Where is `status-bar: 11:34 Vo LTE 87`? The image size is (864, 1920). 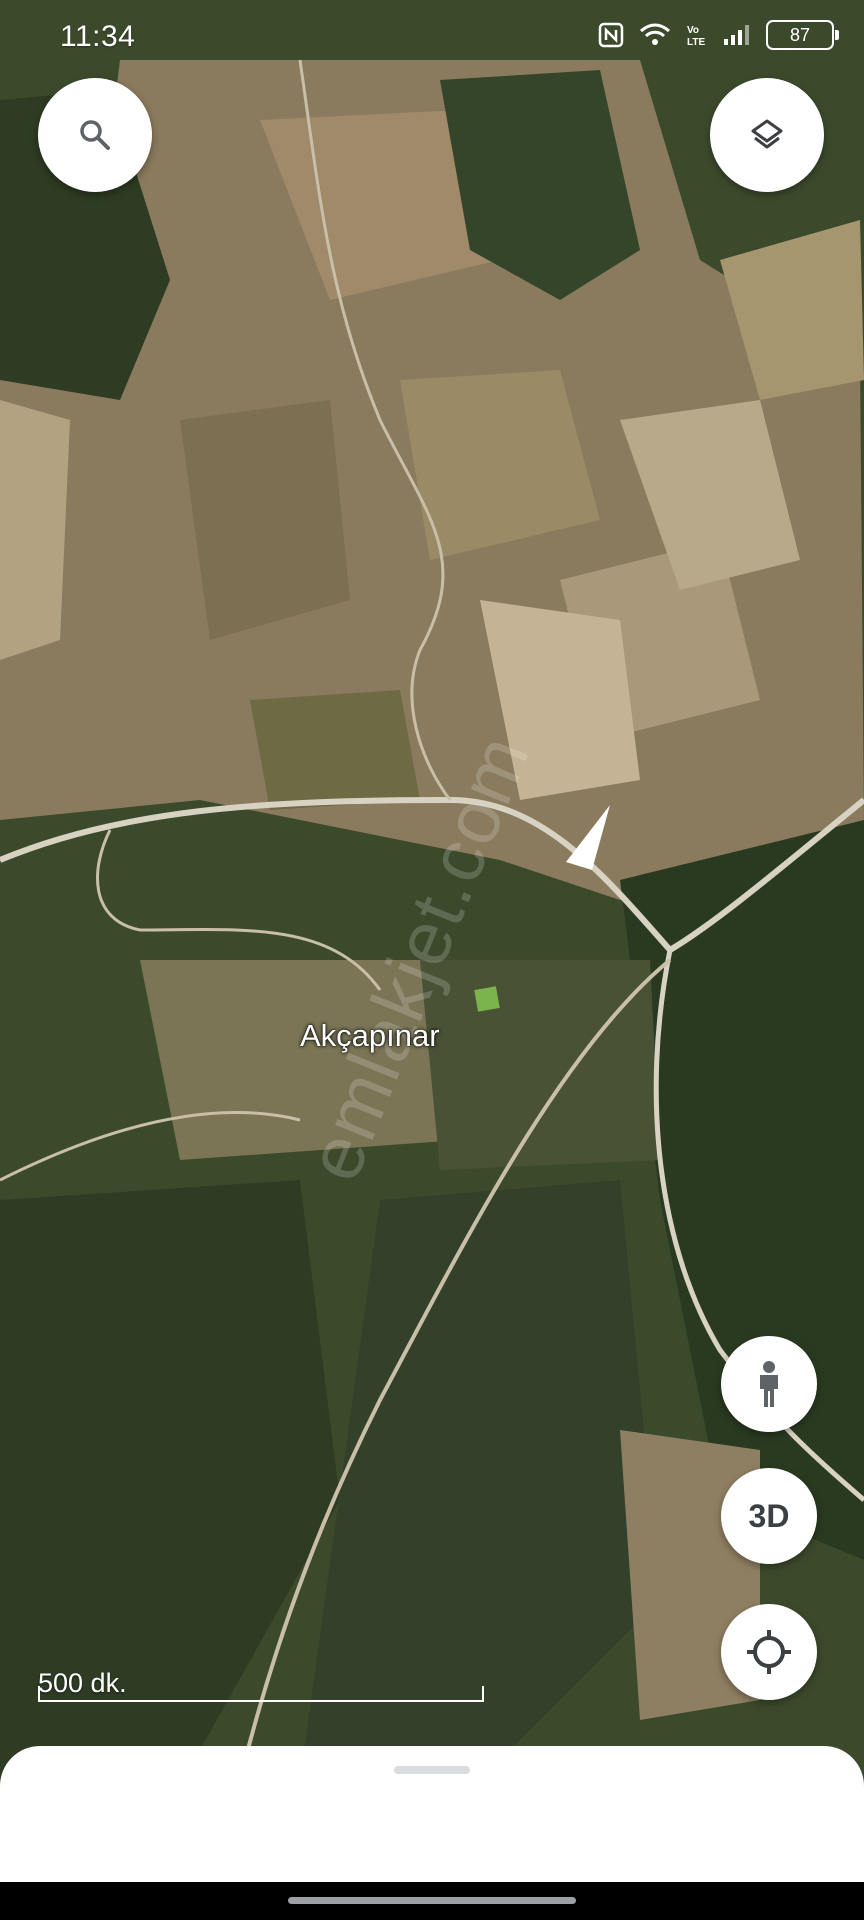 status-bar: 11:34 Vo LTE 87 is located at coordinates (432, 38).